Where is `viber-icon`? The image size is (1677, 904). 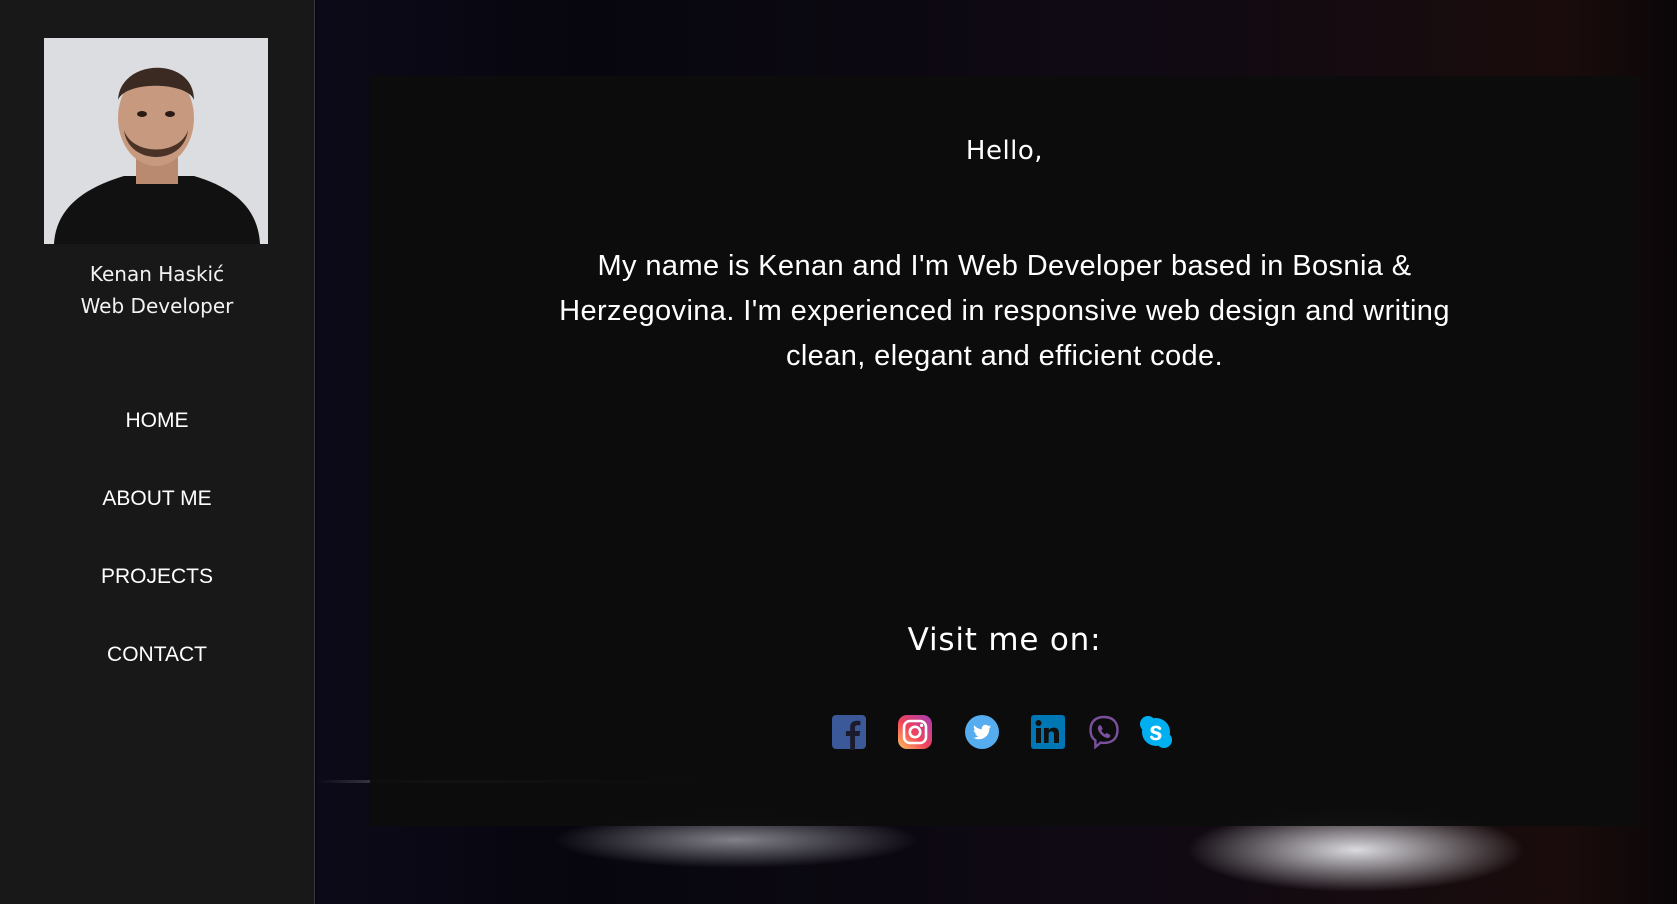
viber-icon is located at coordinates (1104, 732).